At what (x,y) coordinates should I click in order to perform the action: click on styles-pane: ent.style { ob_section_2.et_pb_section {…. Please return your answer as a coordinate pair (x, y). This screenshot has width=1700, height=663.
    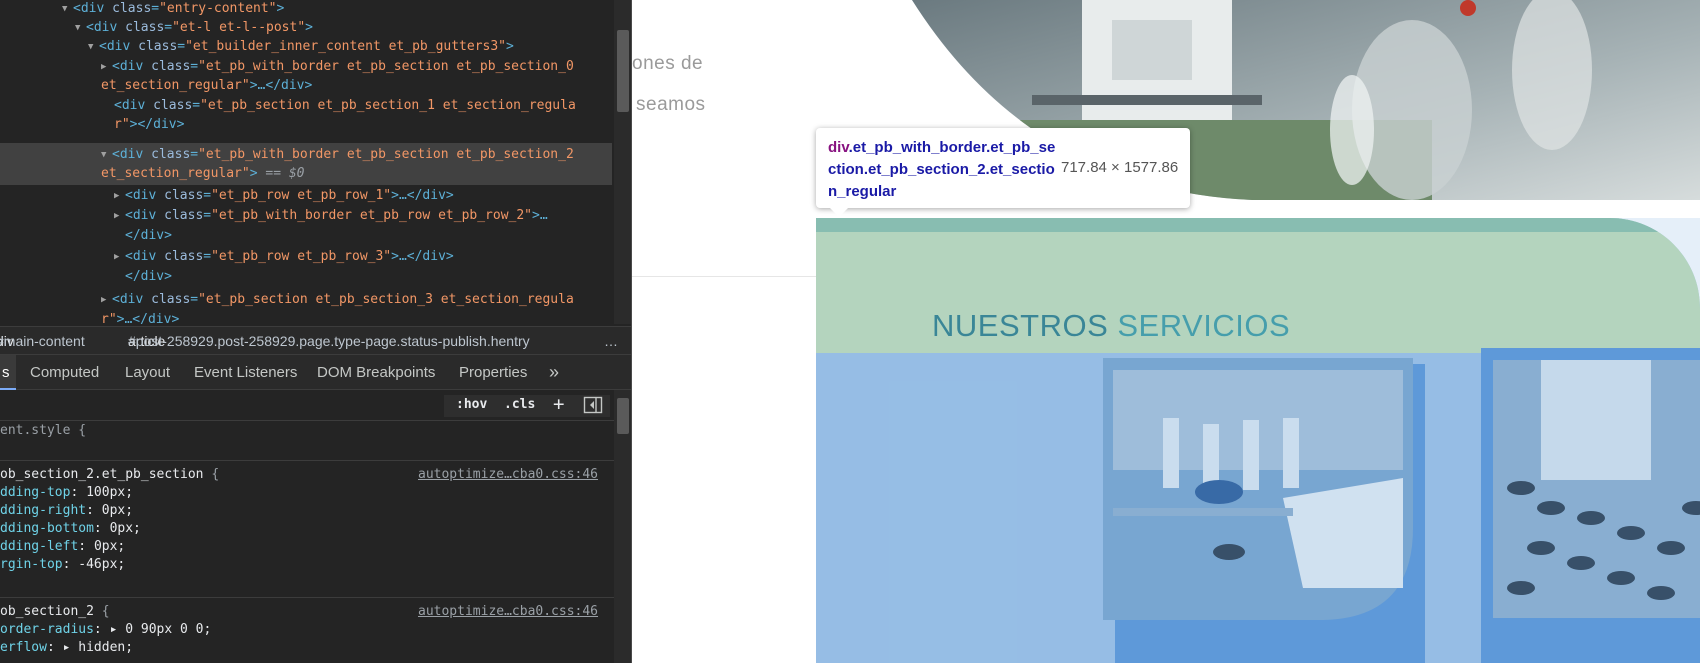
    Looking at the image, I should click on (307, 542).